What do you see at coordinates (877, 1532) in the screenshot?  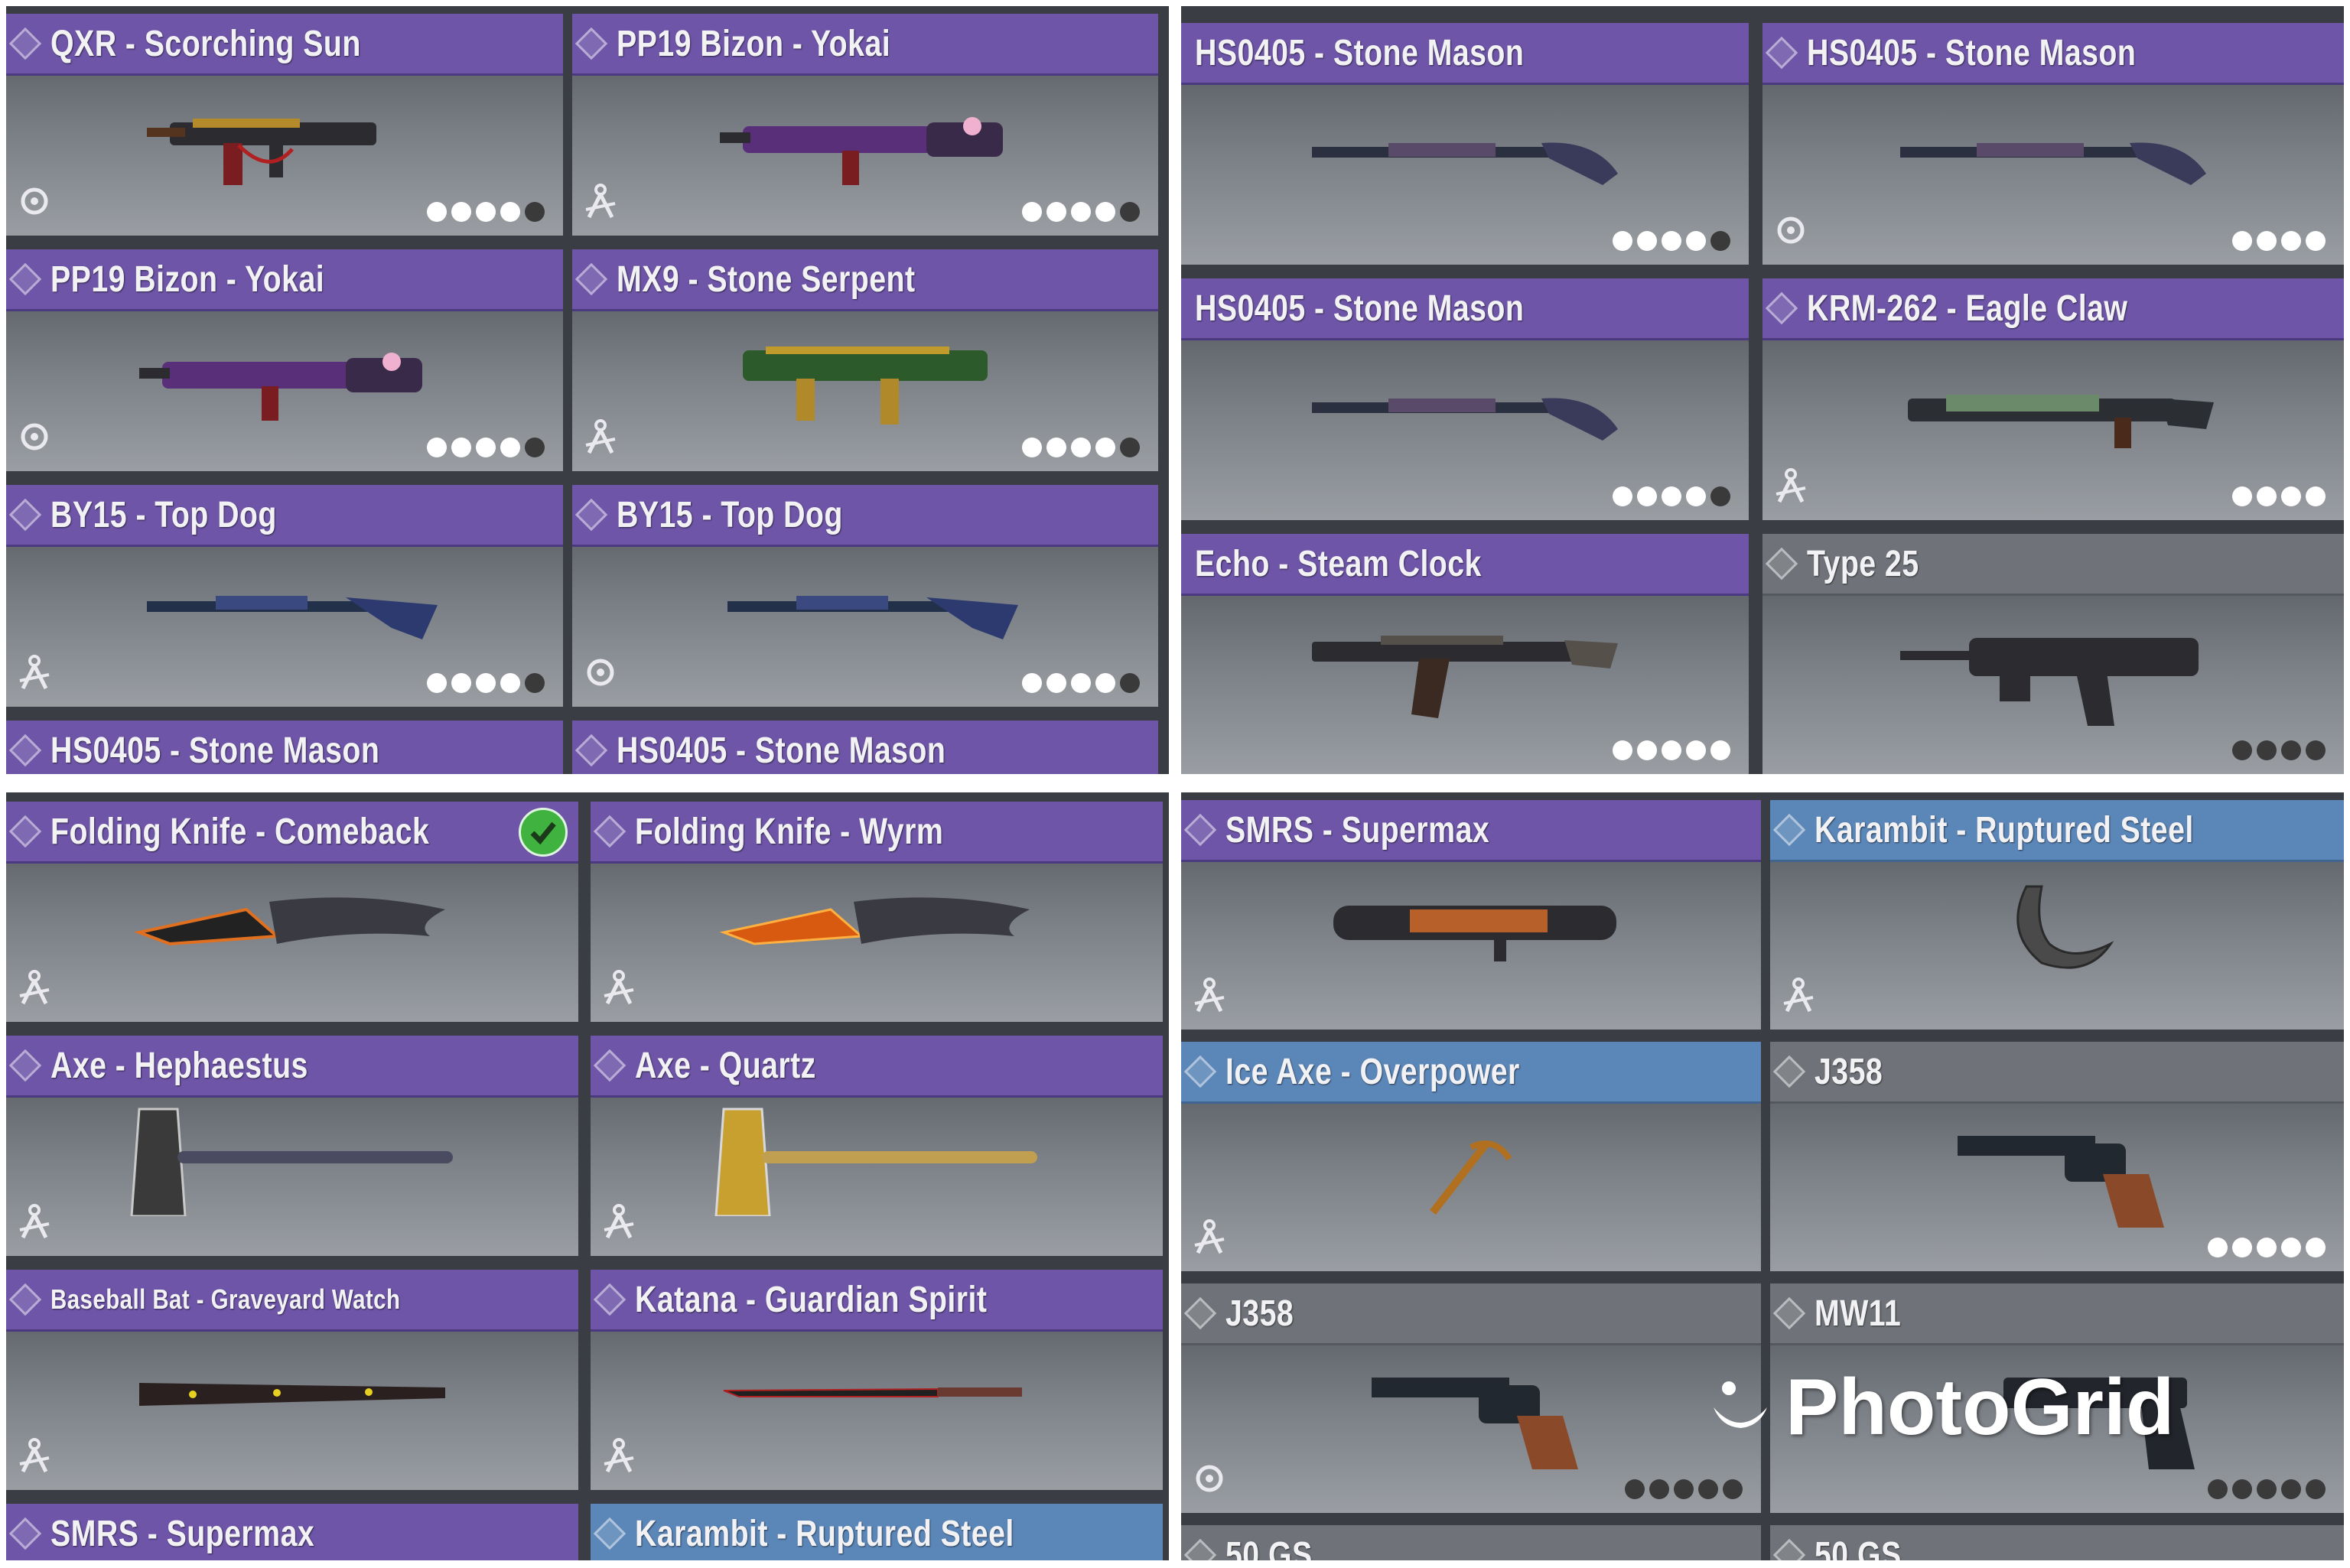 I see `card-karambit-ruptured-steel: Karambit - Ruptured Steel` at bounding box center [877, 1532].